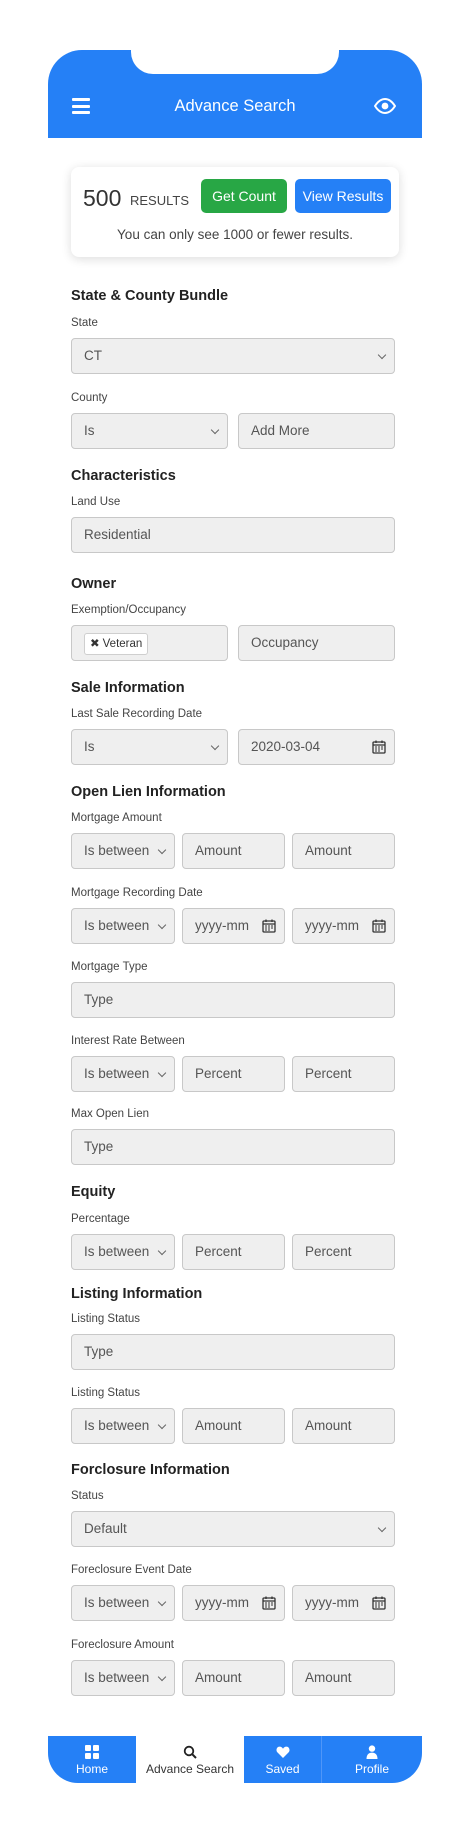 Image resolution: width=469 pixels, height=1833 pixels. I want to click on listing-status-label: Listing Status, so click(106, 1319).